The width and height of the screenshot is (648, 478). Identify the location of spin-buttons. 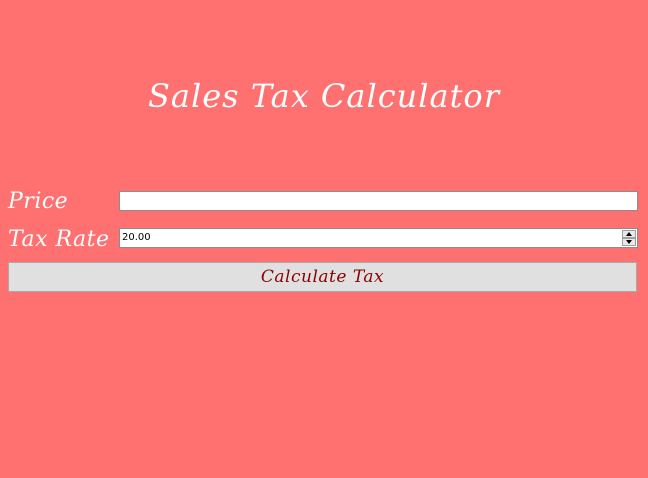
(629, 238).